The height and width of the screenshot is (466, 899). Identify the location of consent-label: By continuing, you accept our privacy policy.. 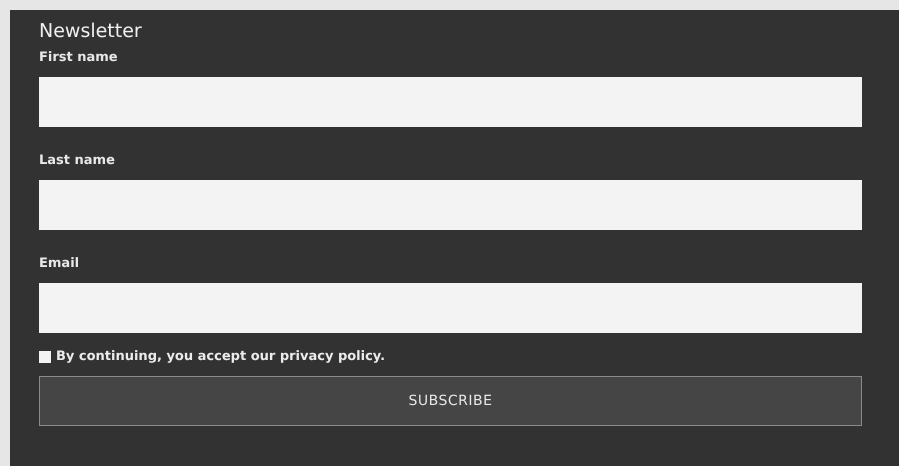
(221, 356).